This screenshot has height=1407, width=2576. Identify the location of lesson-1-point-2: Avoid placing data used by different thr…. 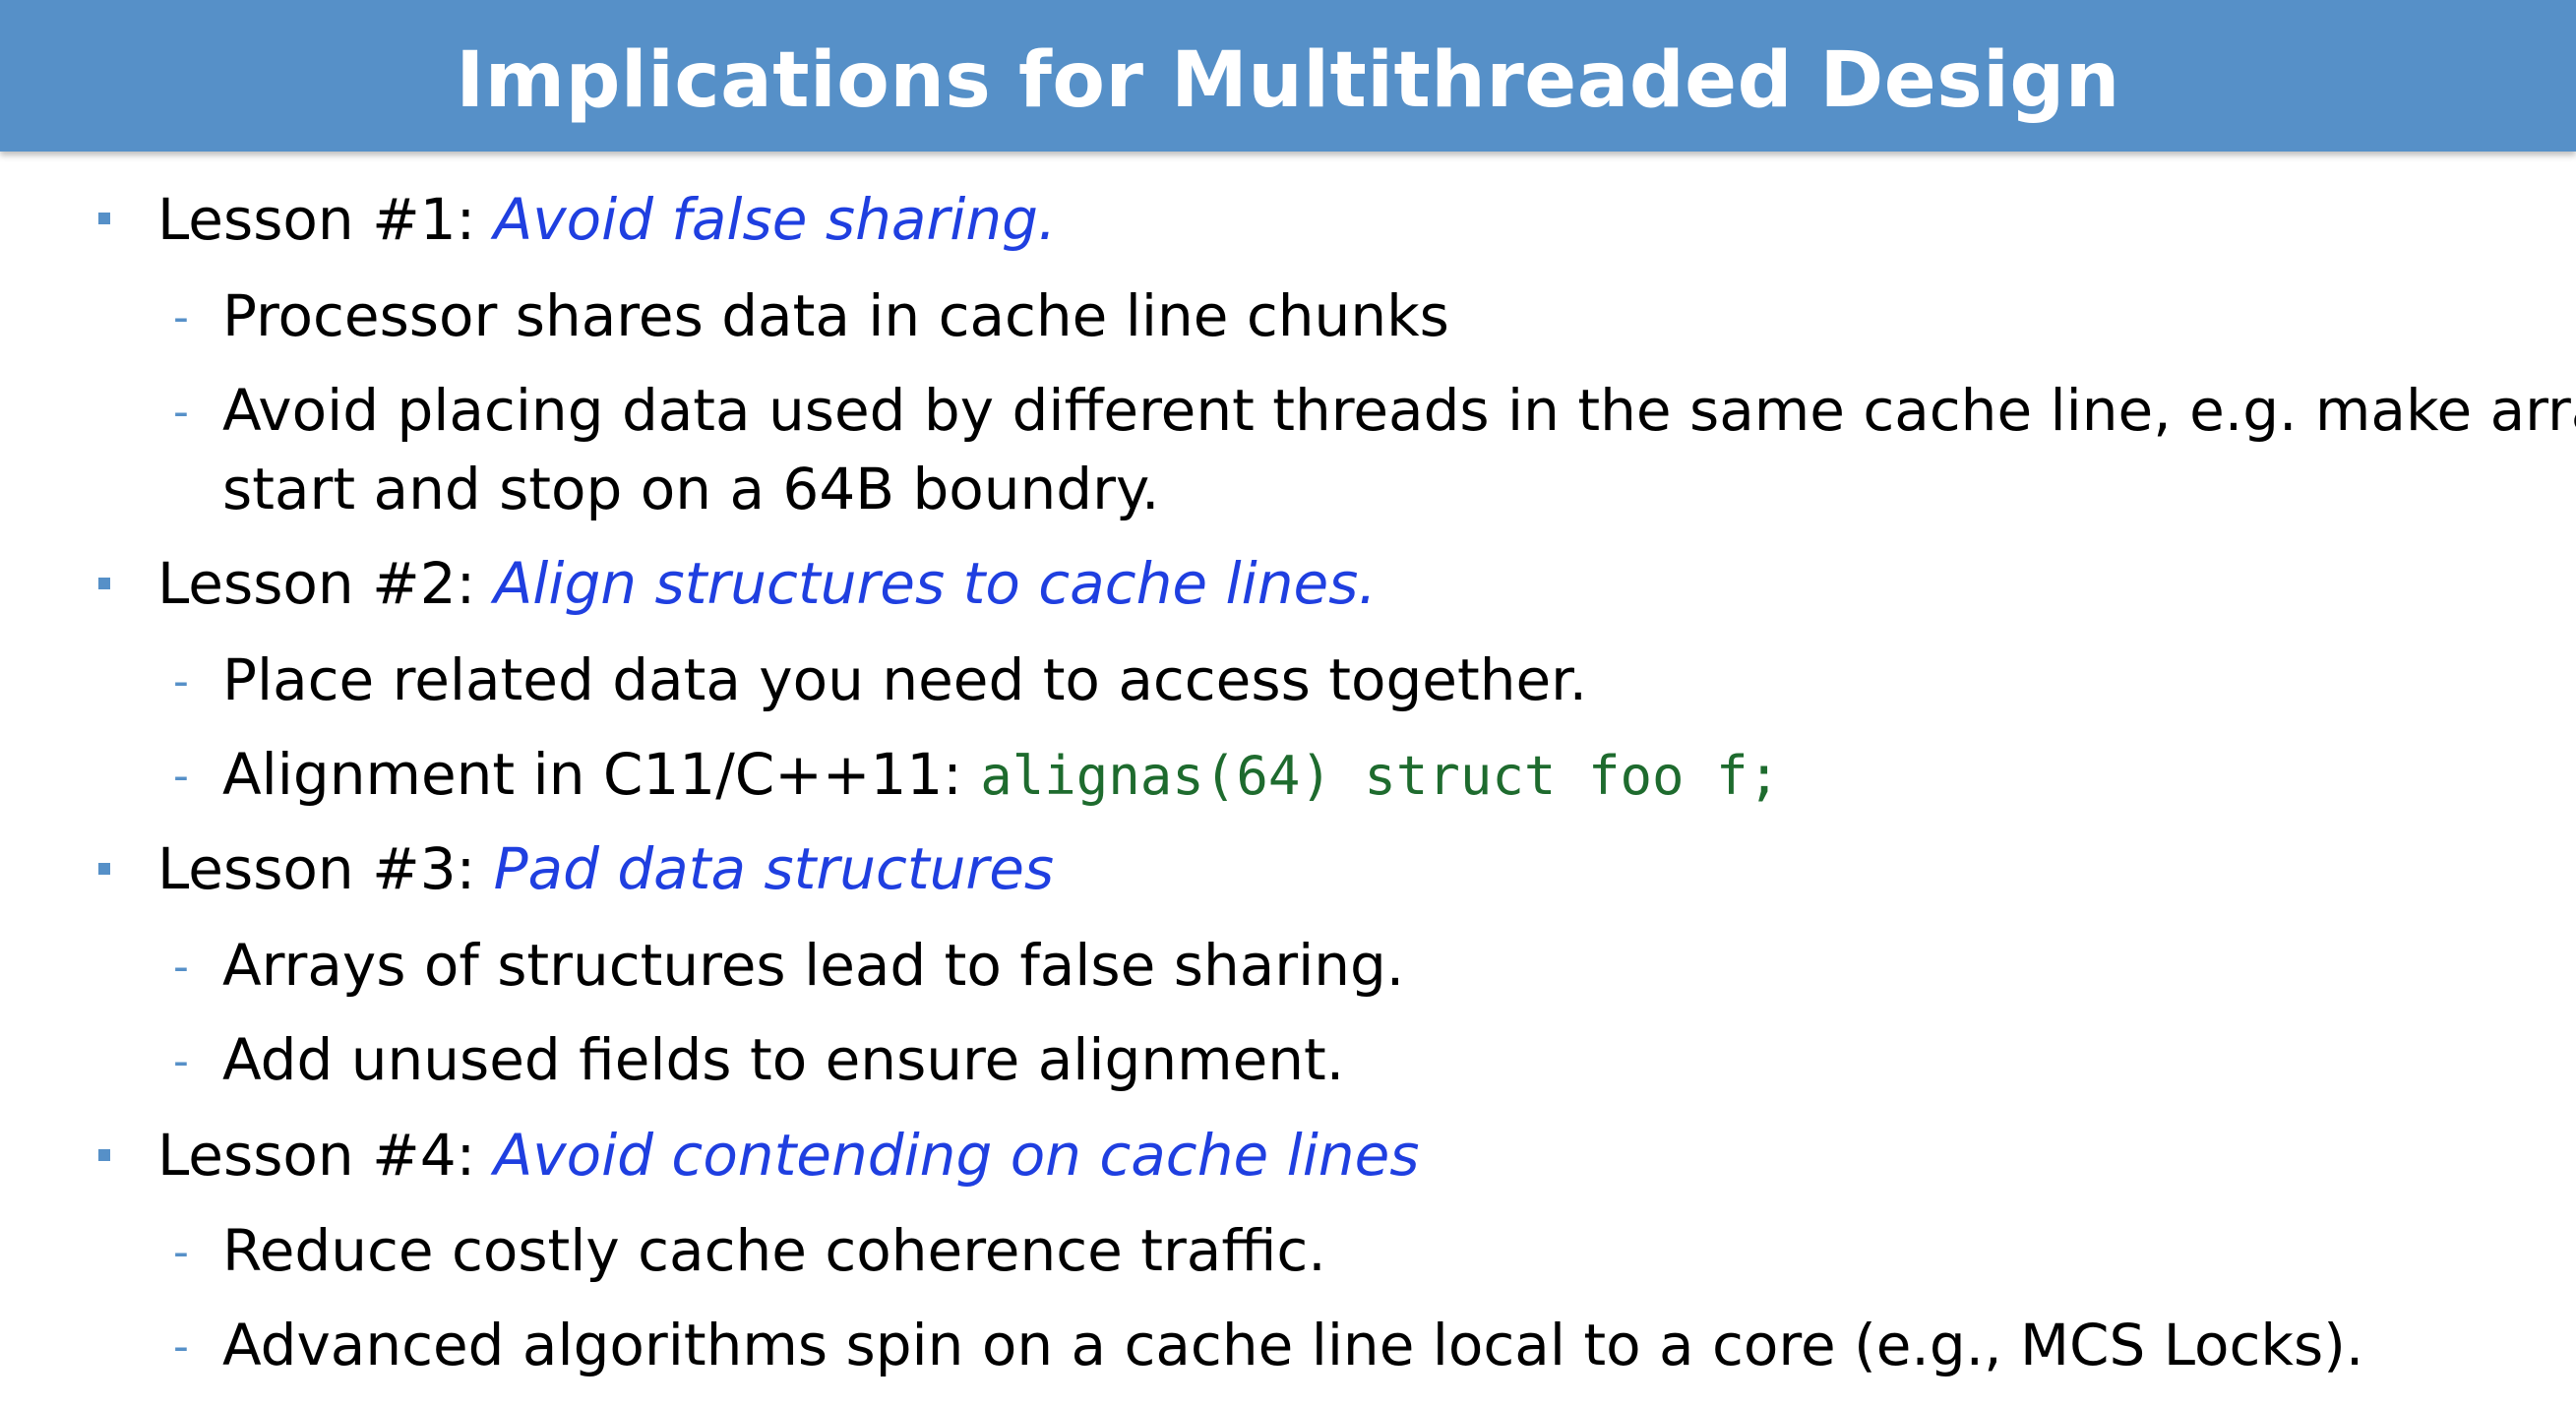
(1399, 410).